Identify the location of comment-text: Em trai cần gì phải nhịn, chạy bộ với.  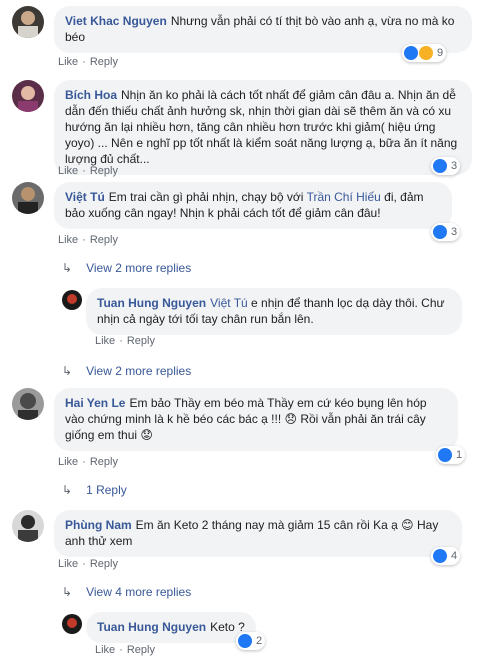
(207, 197).